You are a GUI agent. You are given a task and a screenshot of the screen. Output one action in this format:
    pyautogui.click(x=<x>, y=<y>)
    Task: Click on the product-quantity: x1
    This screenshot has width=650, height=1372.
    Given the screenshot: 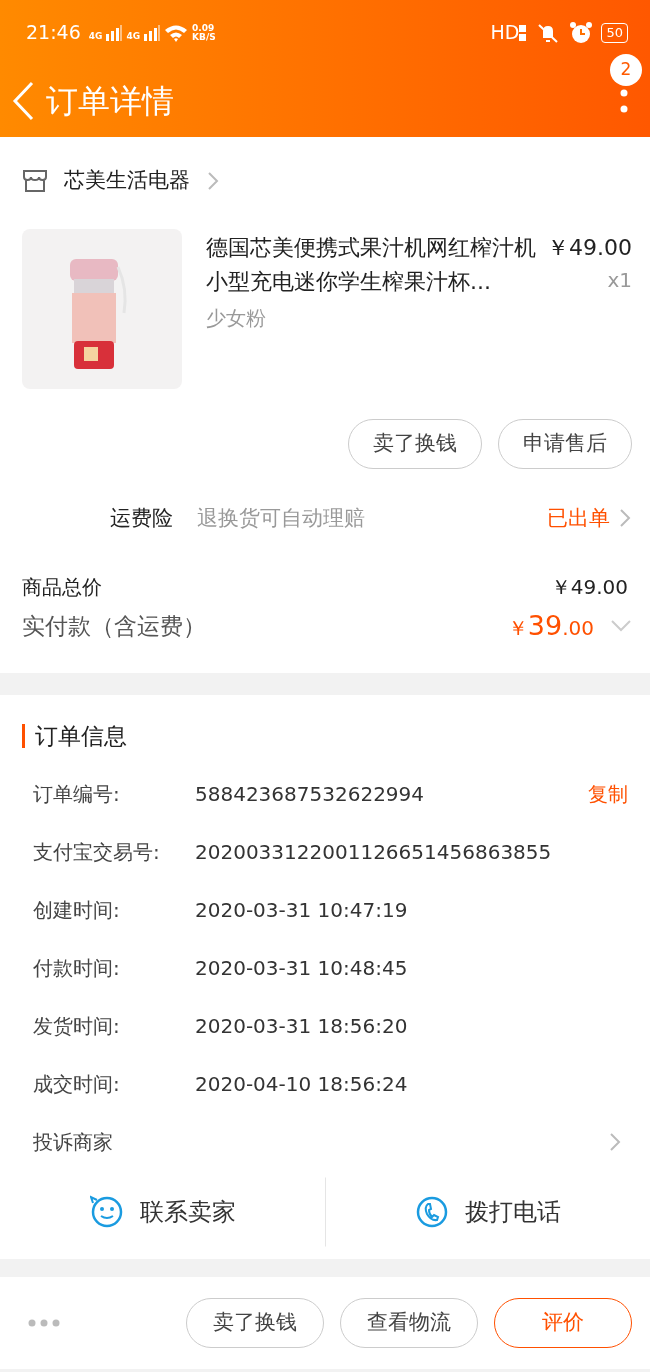 What is the action you would take?
    pyautogui.click(x=619, y=280)
    